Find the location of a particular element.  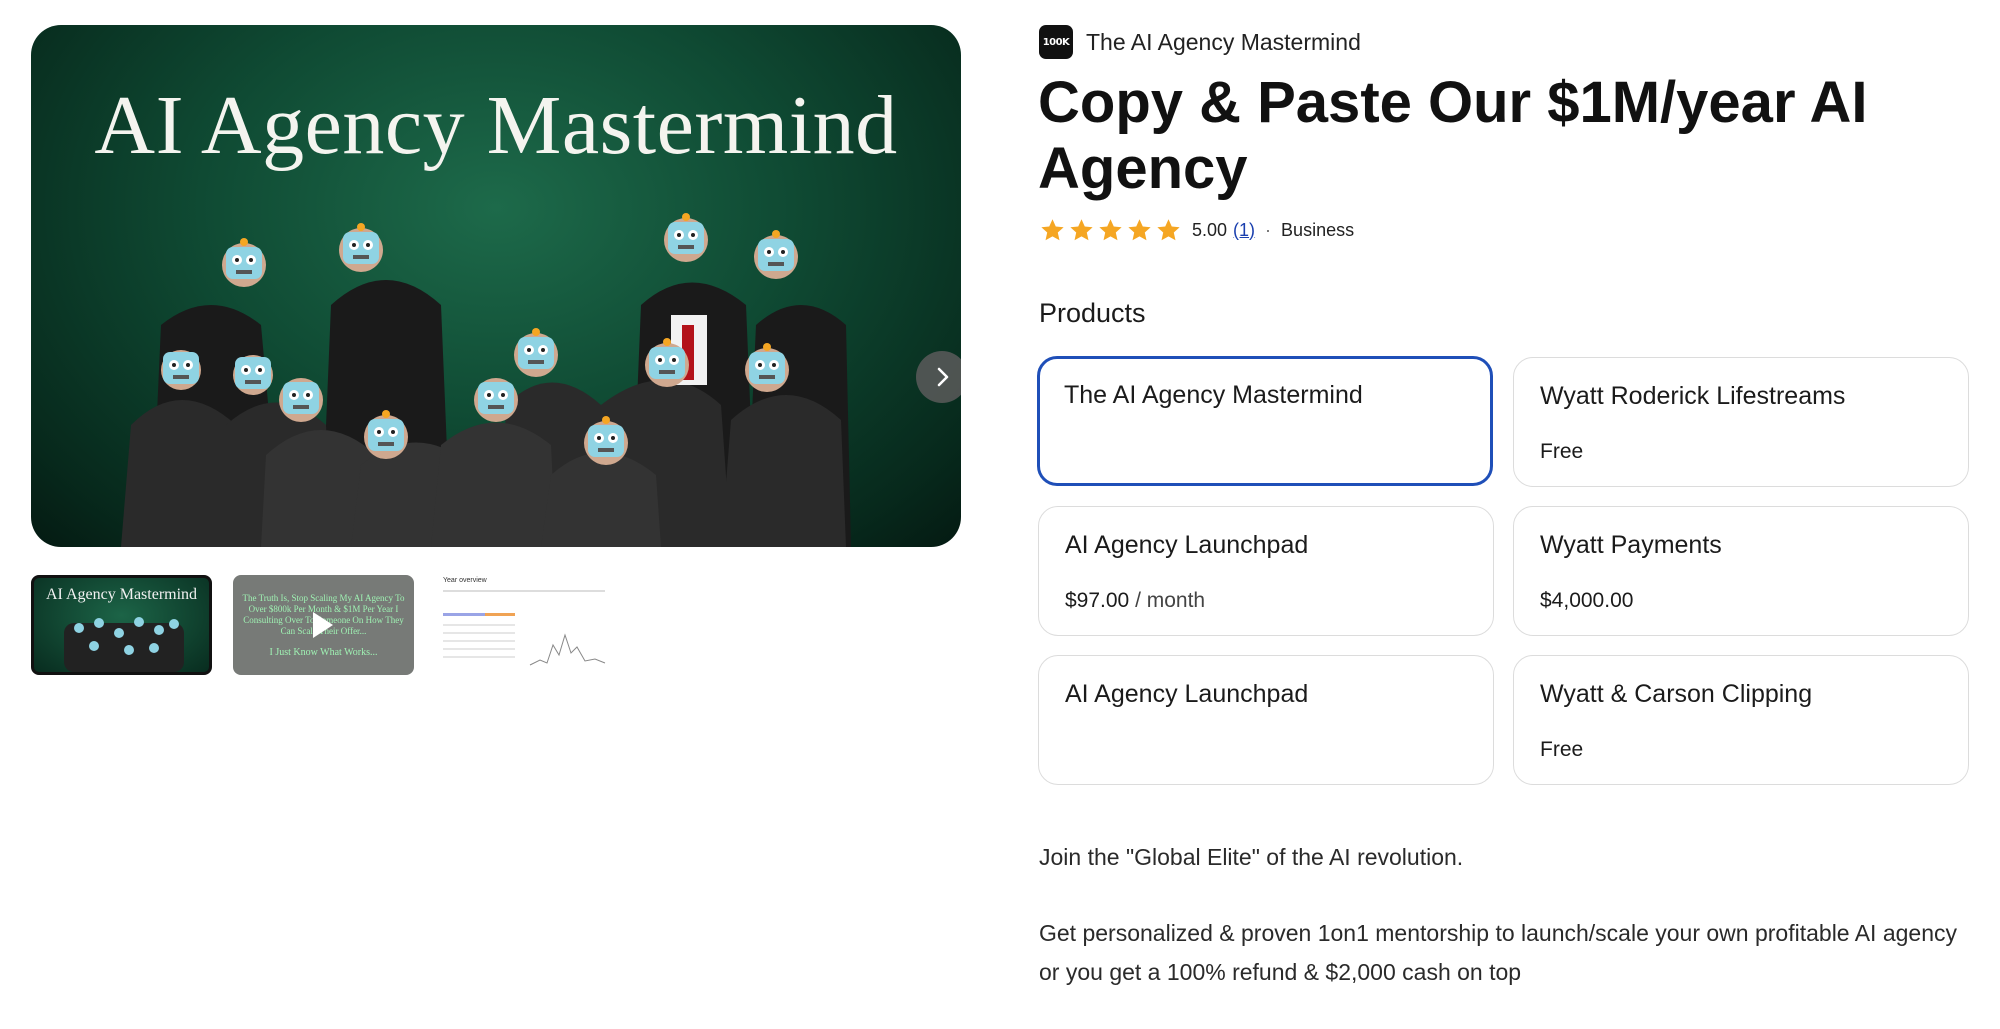

seller-brand: 100K The AI Agency Mastermind is located at coordinates (1200, 42).